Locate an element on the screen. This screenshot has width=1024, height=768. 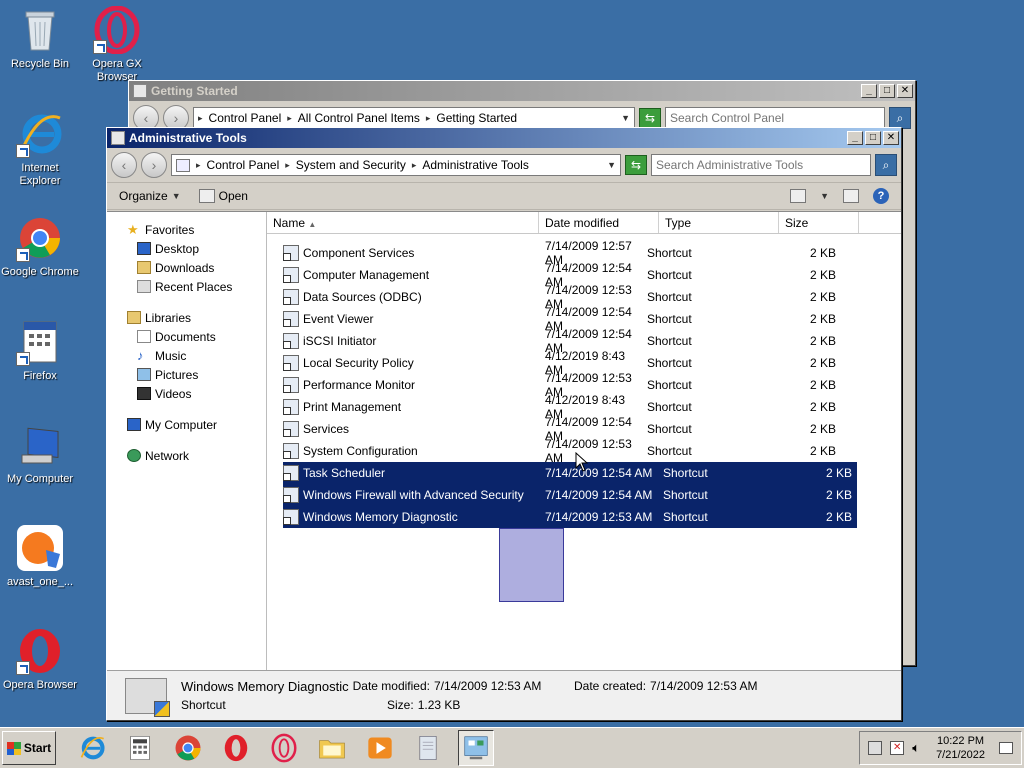
taskbar-opera is located at coordinates (236, 748).